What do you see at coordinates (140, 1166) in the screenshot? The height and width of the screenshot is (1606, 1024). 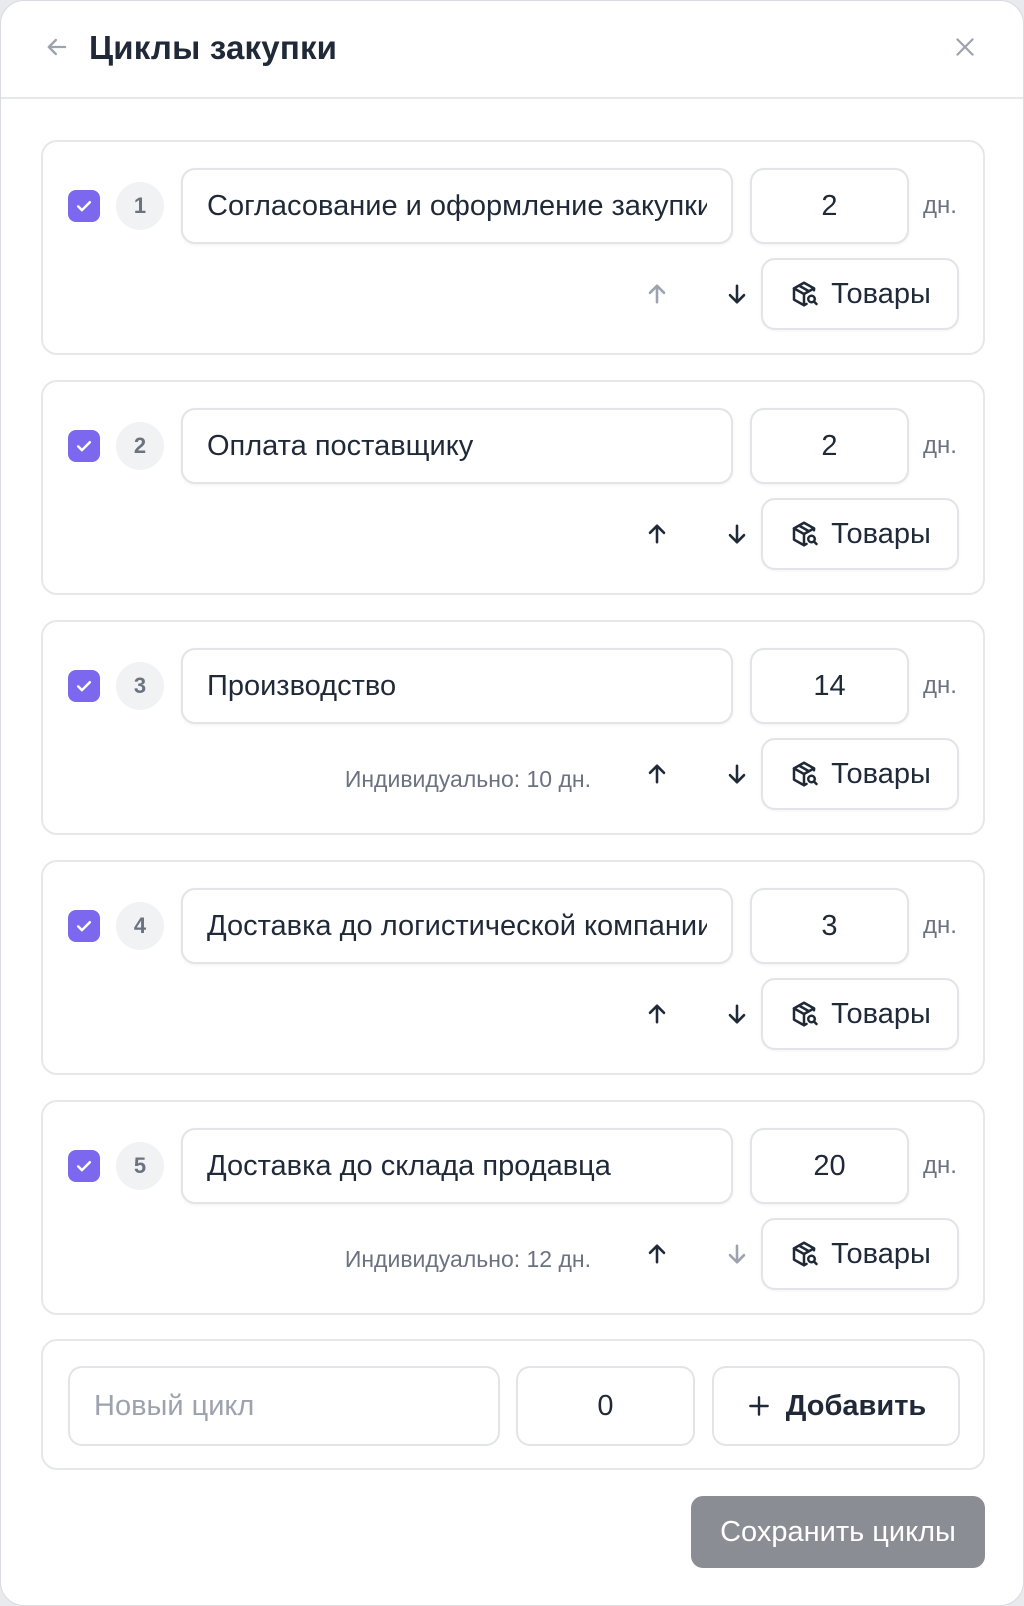 I see `cycle-number-badge: 5` at bounding box center [140, 1166].